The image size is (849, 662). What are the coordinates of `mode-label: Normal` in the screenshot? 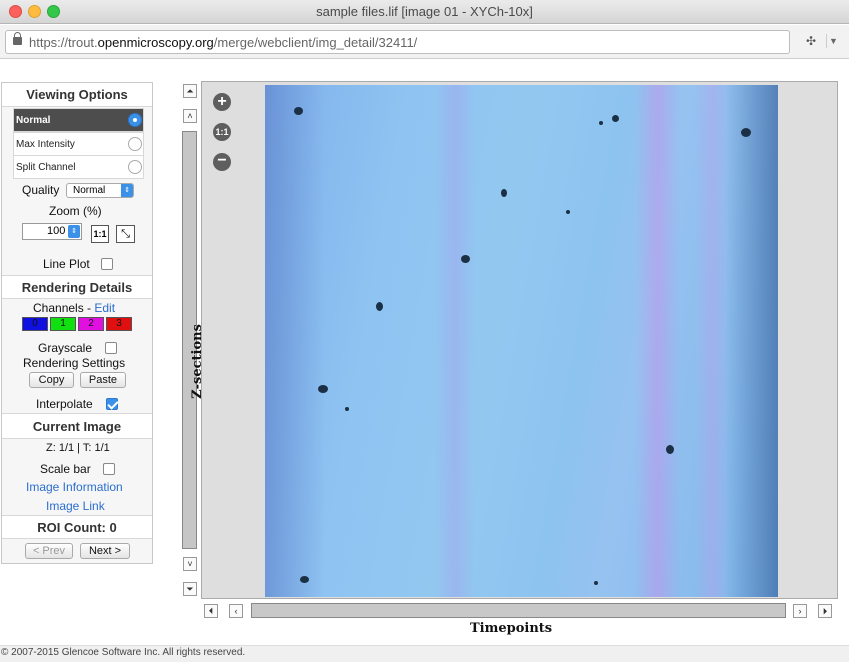 It's located at (33, 120).